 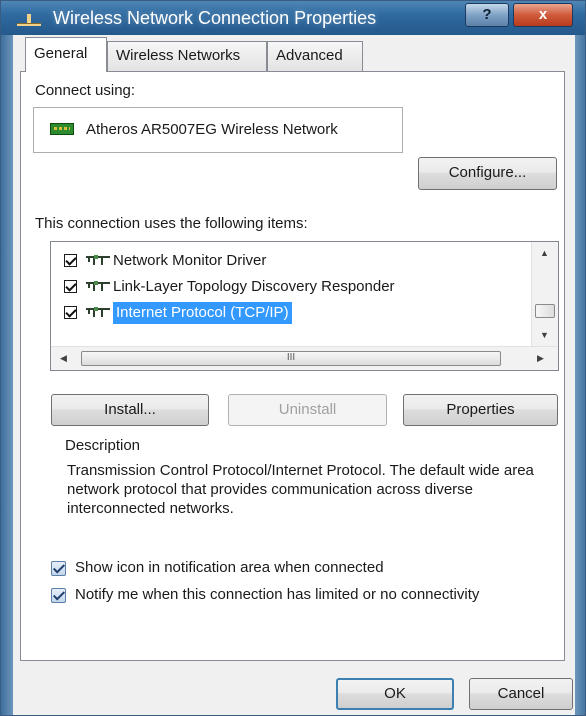 I want to click on network-adapter-icon, so click(x=62, y=129).